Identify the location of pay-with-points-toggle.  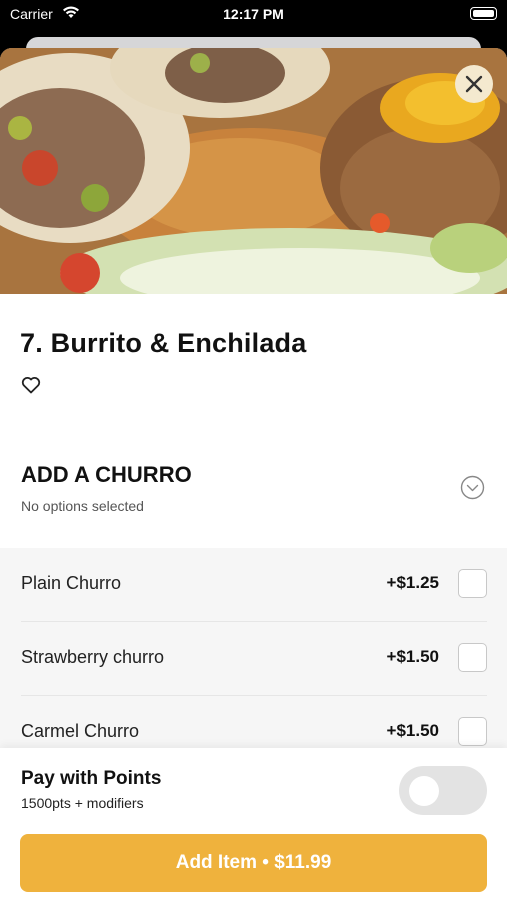
(443, 790).